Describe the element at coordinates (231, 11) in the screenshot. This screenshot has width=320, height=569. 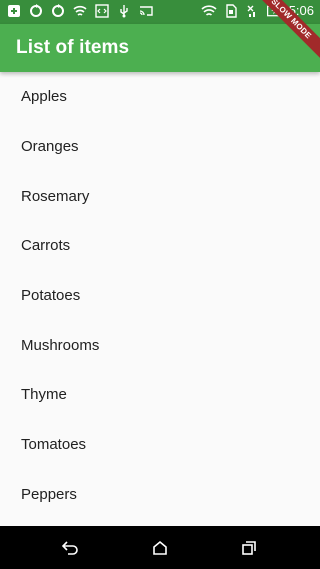
I see `sim-icon` at that location.